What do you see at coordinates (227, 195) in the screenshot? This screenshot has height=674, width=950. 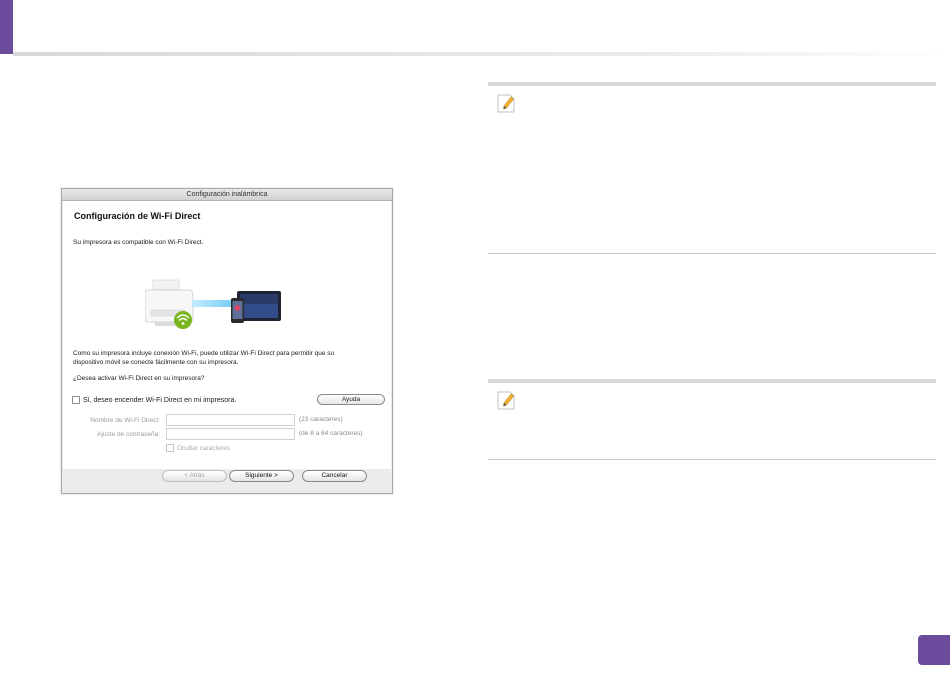 I see `dialog-title: Configuración inalámbrica` at bounding box center [227, 195].